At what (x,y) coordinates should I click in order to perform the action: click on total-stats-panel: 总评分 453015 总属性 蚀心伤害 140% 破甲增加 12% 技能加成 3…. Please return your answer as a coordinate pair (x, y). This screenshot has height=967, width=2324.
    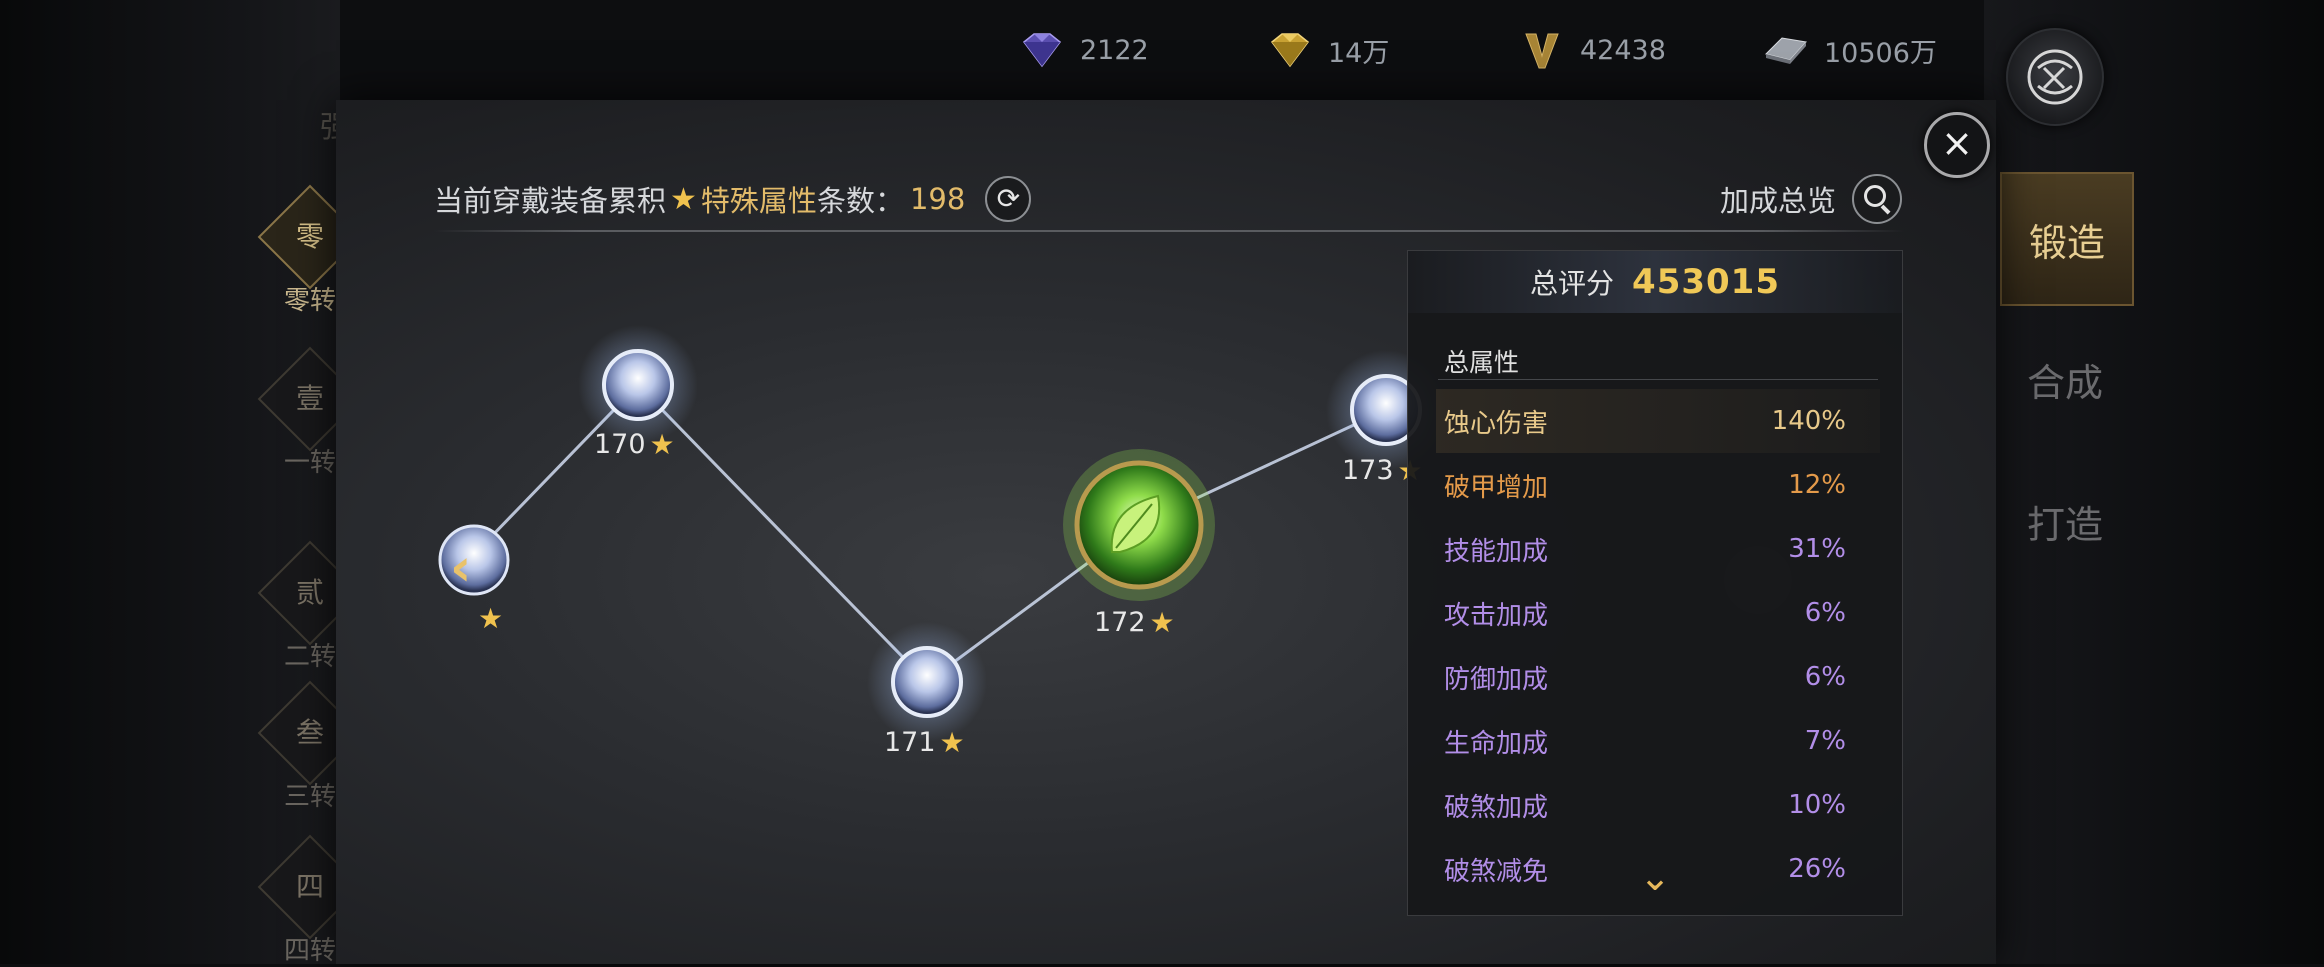
    Looking at the image, I should click on (1655, 583).